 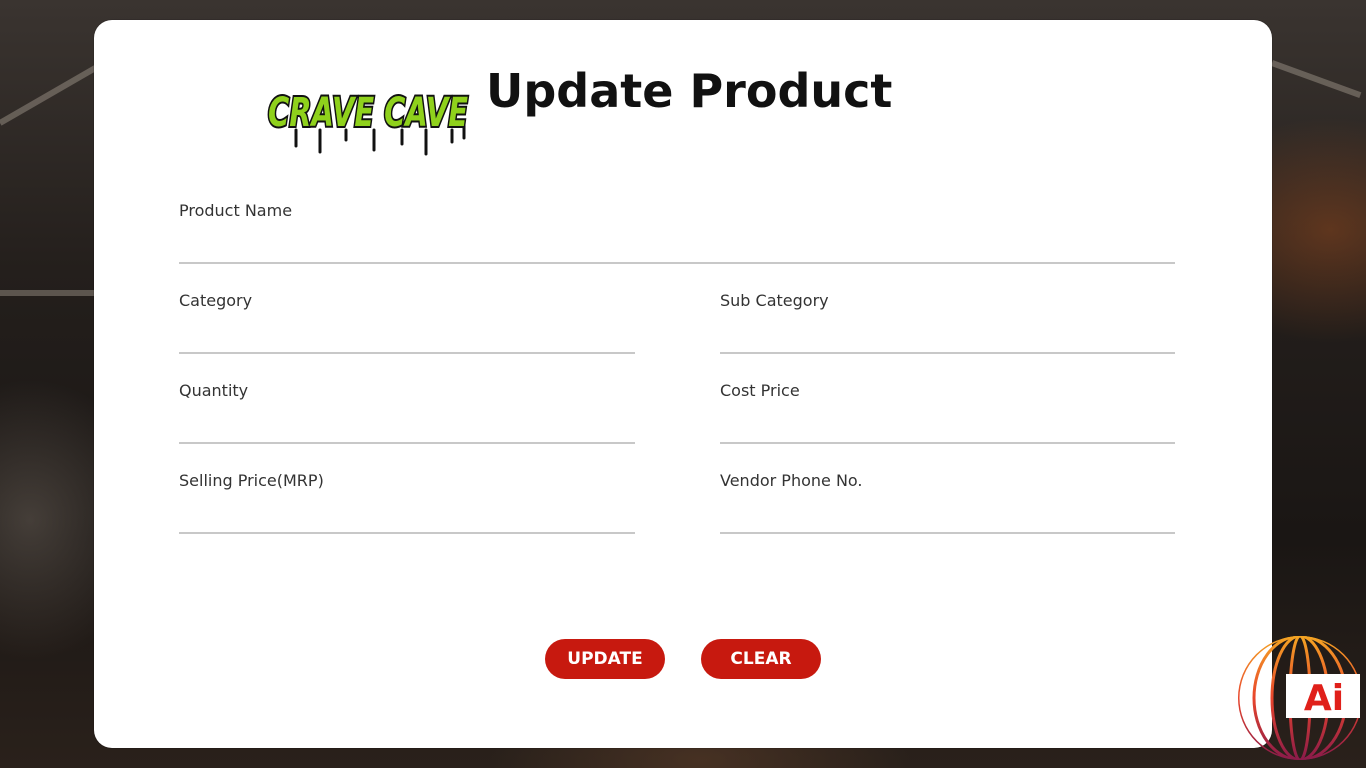 I want to click on vendor-phone-input, so click(x=947, y=519).